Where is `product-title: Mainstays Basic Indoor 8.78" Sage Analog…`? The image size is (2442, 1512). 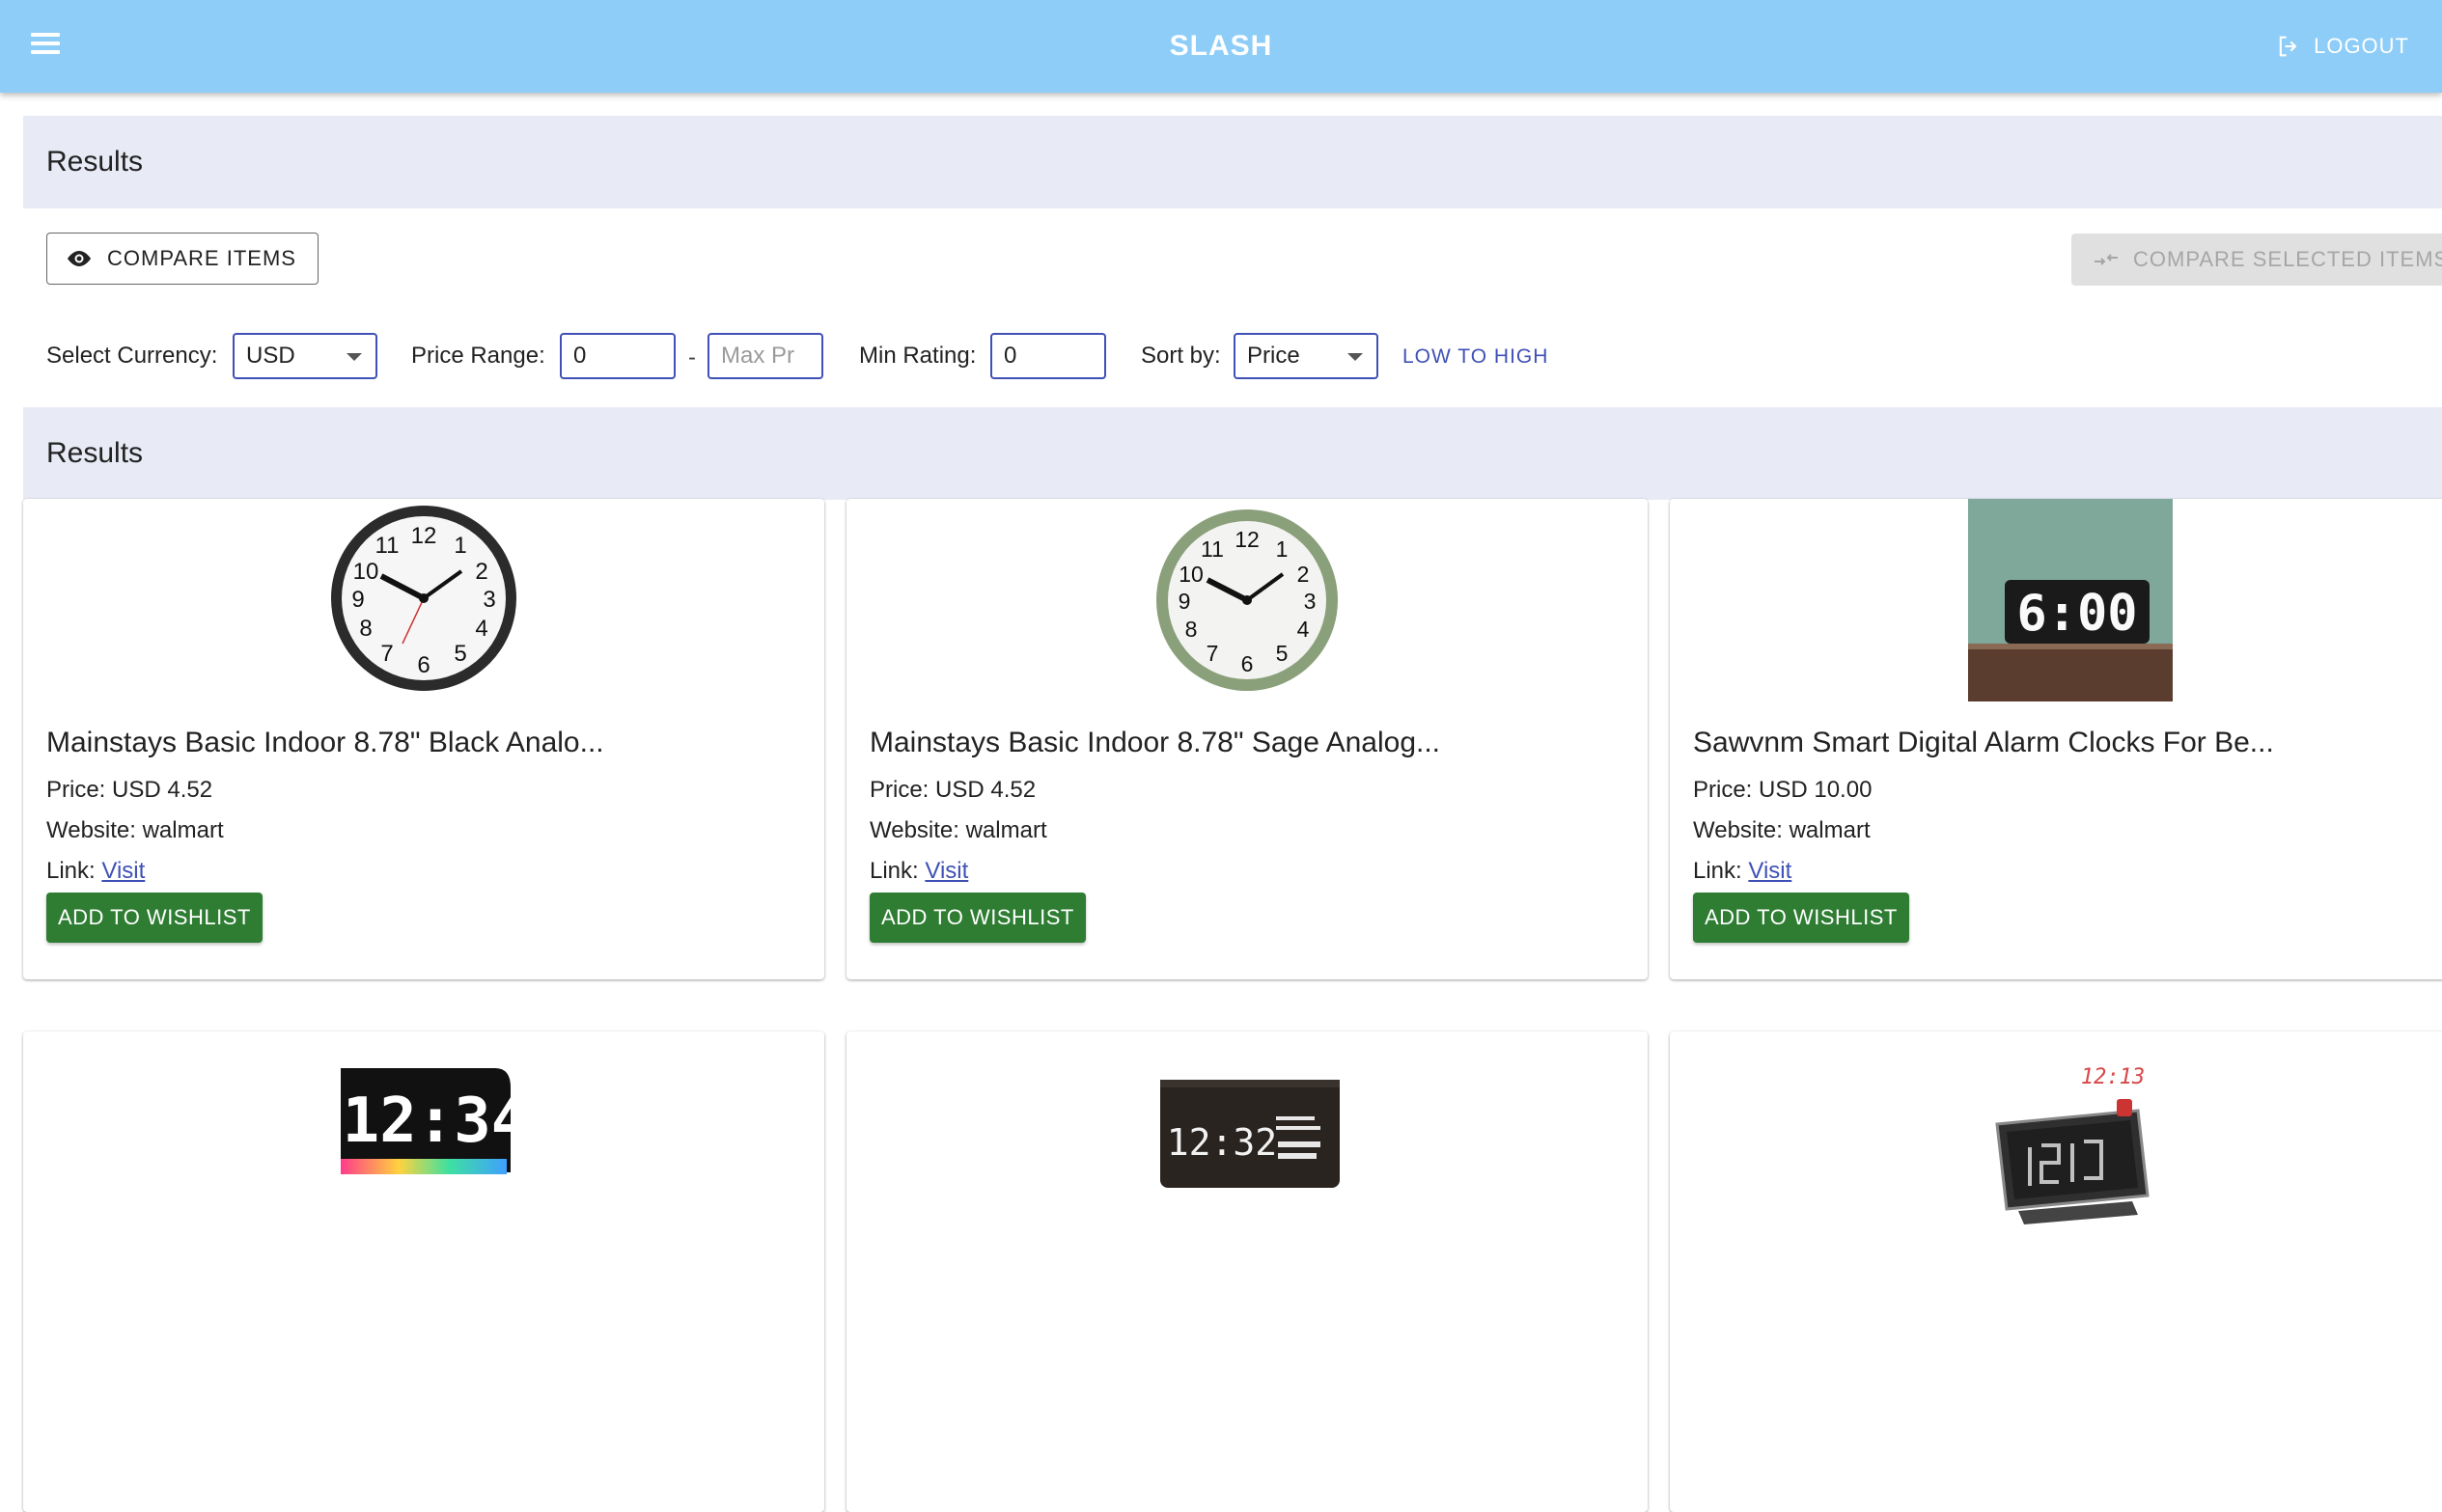
product-title: Mainstays Basic Indoor 8.78" Sage Analog… is located at coordinates (1155, 742).